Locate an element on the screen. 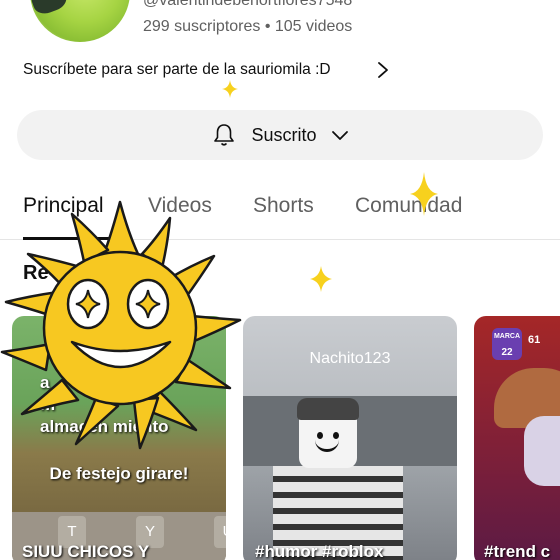 The image size is (560, 560). chevron-down-icon is located at coordinates (339, 135).